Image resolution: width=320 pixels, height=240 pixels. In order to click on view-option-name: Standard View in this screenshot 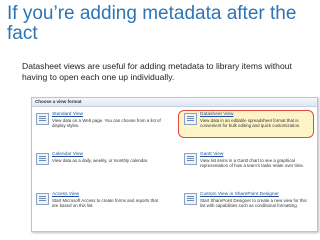, I will do `click(67, 114)`.